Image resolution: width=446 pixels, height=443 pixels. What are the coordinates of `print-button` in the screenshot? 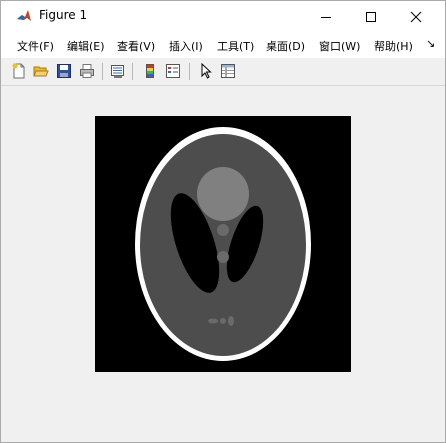 It's located at (87, 71).